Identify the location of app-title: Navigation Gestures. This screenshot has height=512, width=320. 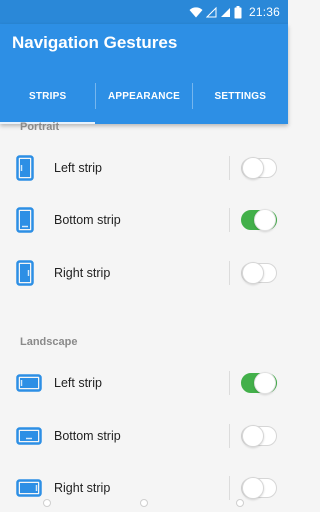
(95, 42).